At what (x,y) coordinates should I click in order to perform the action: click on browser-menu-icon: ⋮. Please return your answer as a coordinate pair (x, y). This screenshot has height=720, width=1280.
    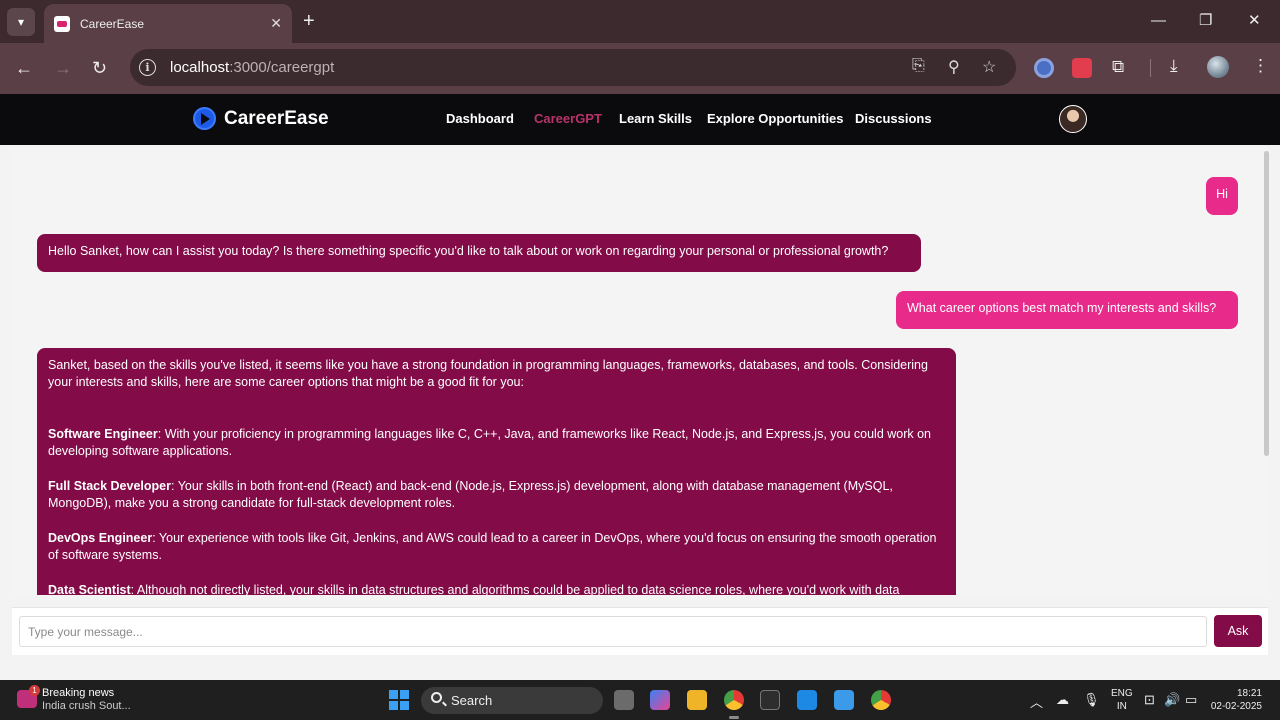
    Looking at the image, I should click on (1260, 66).